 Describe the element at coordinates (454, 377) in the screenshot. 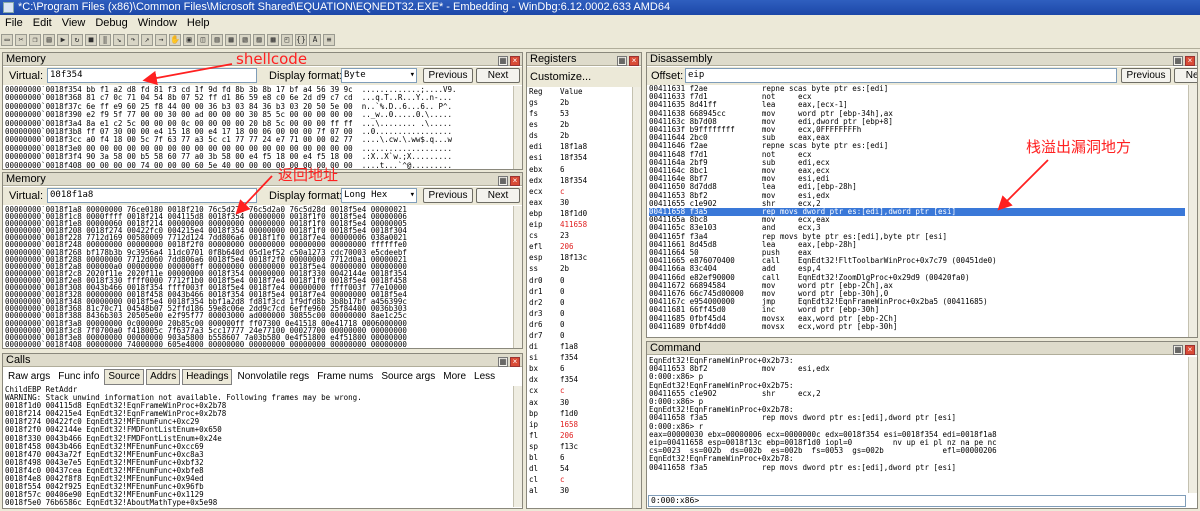

I see `more-button: More` at that location.